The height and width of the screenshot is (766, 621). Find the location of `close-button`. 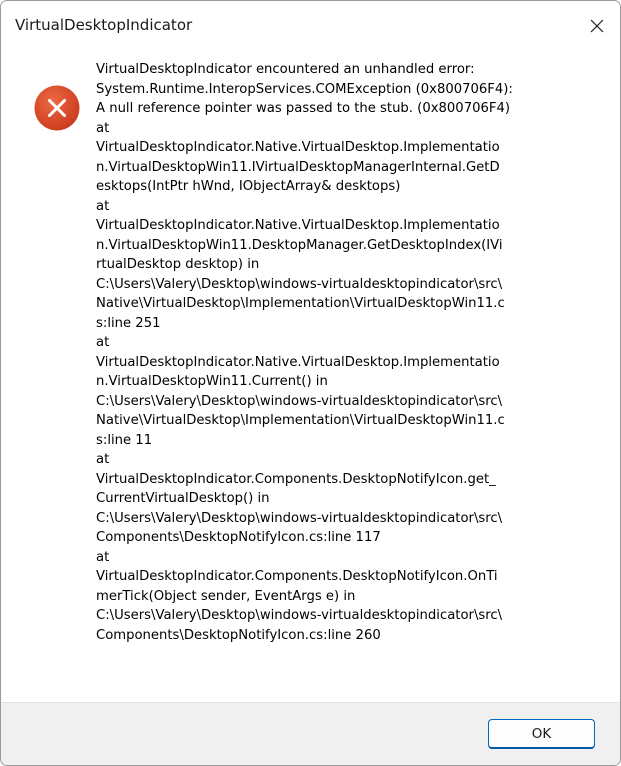

close-button is located at coordinates (597, 26).